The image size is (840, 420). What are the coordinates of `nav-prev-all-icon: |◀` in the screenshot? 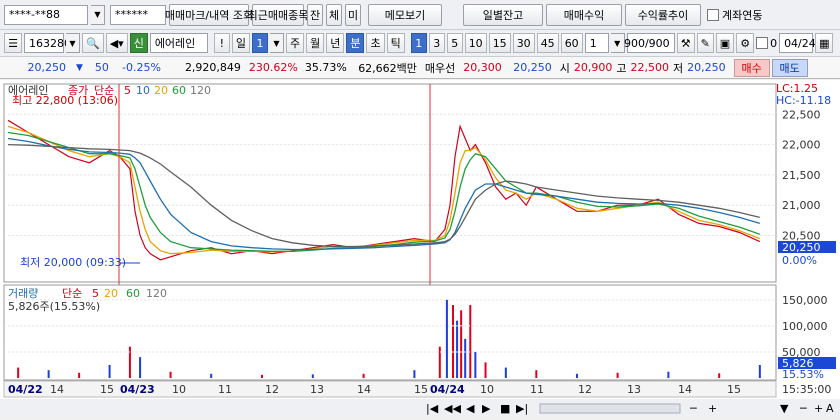 It's located at (432, 408).